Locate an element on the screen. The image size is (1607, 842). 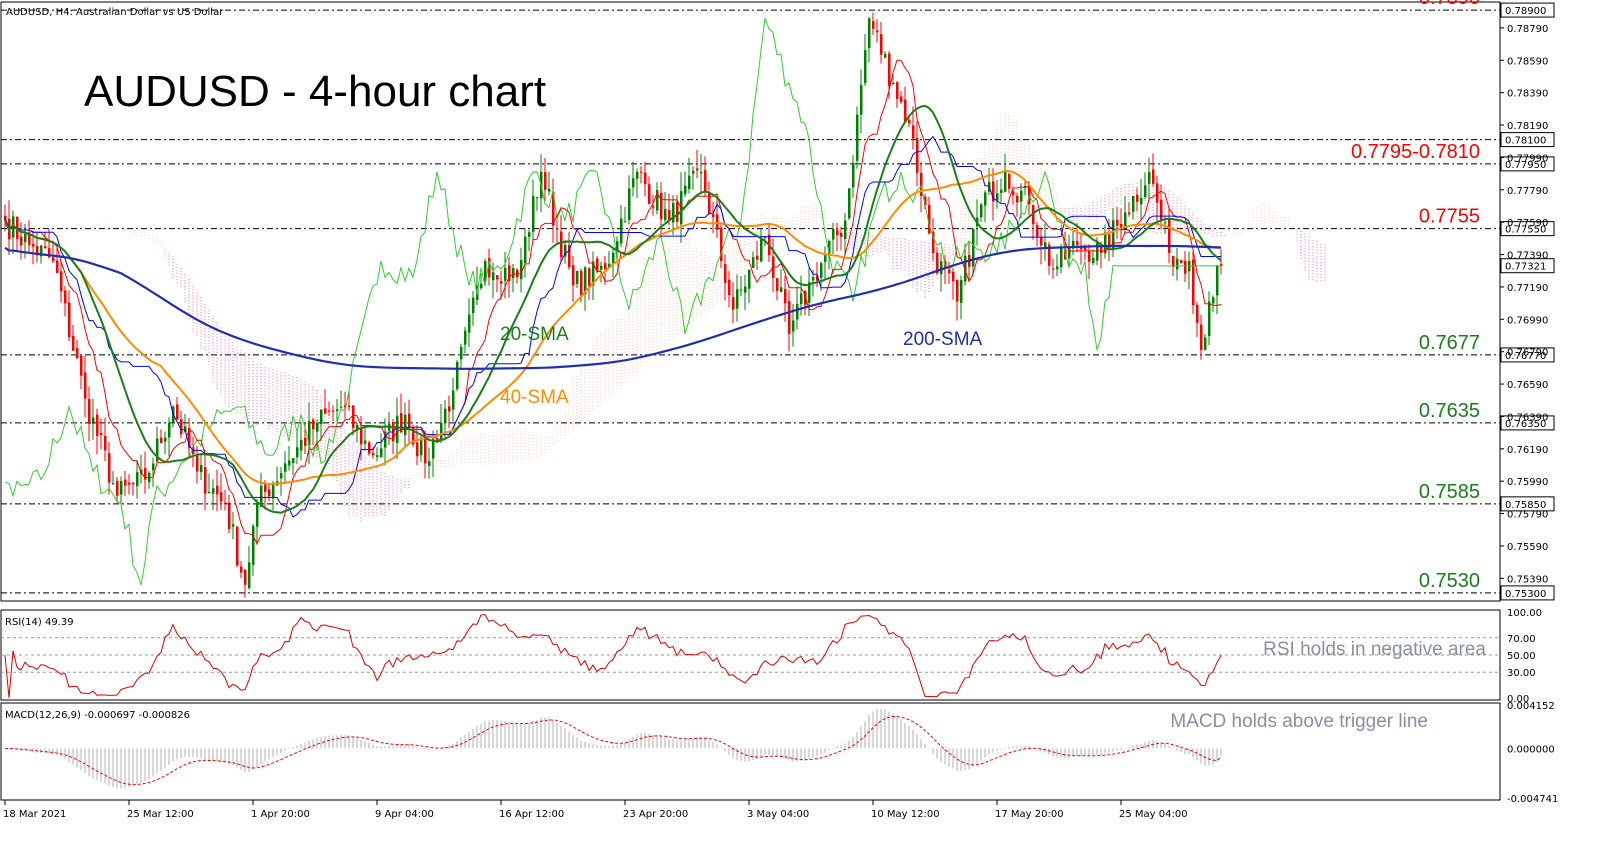
x-tick-label: 10 May 12:00 is located at coordinates (905, 814).